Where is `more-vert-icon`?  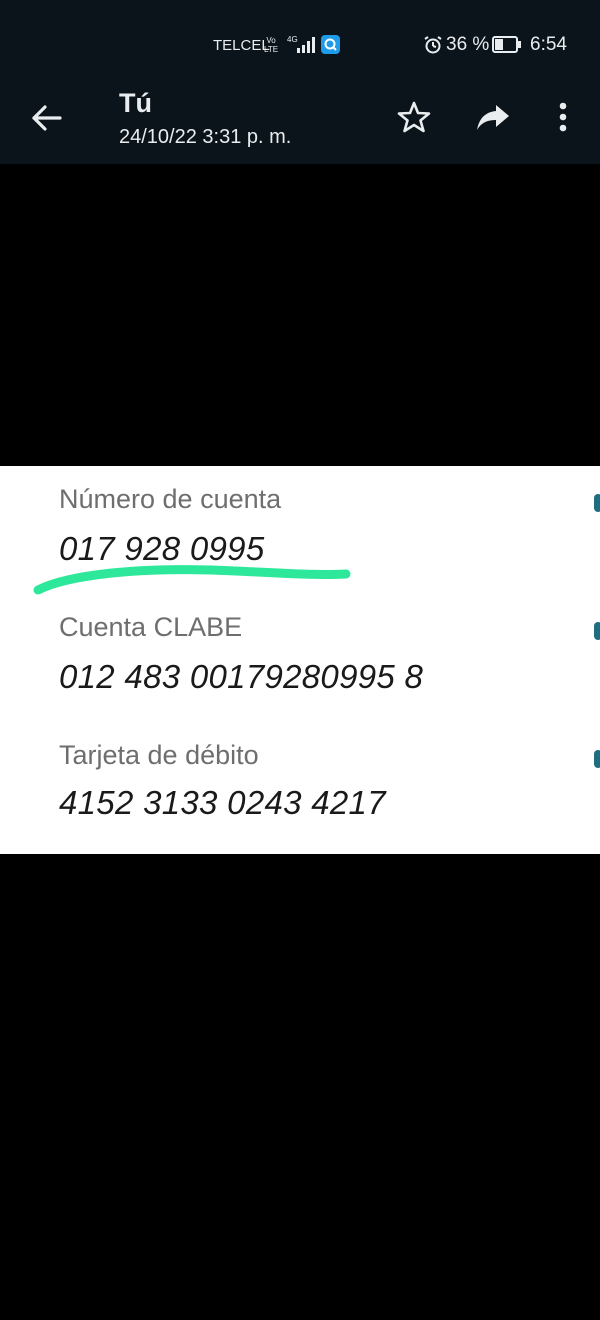
more-vert-icon is located at coordinates (563, 117).